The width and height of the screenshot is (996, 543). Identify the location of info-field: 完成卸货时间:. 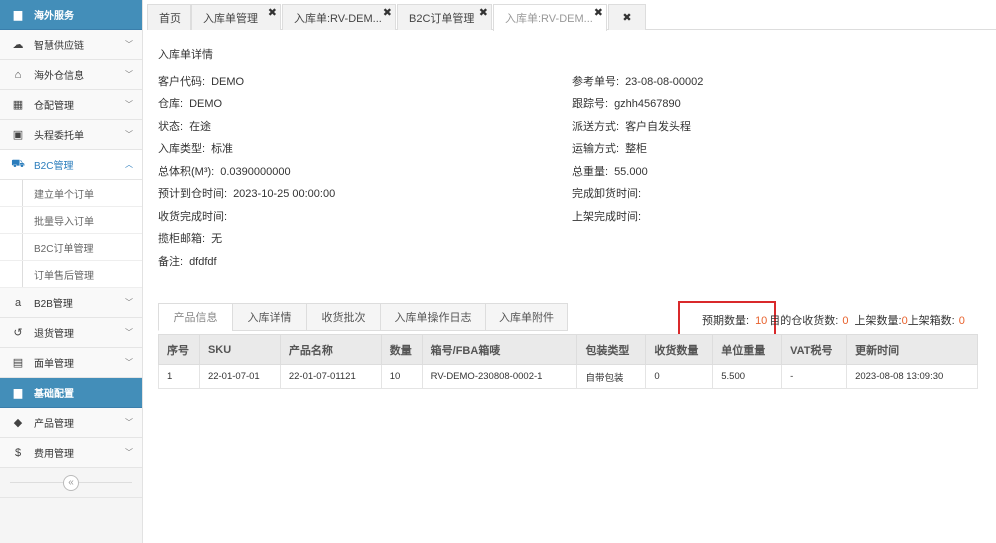
(609, 193).